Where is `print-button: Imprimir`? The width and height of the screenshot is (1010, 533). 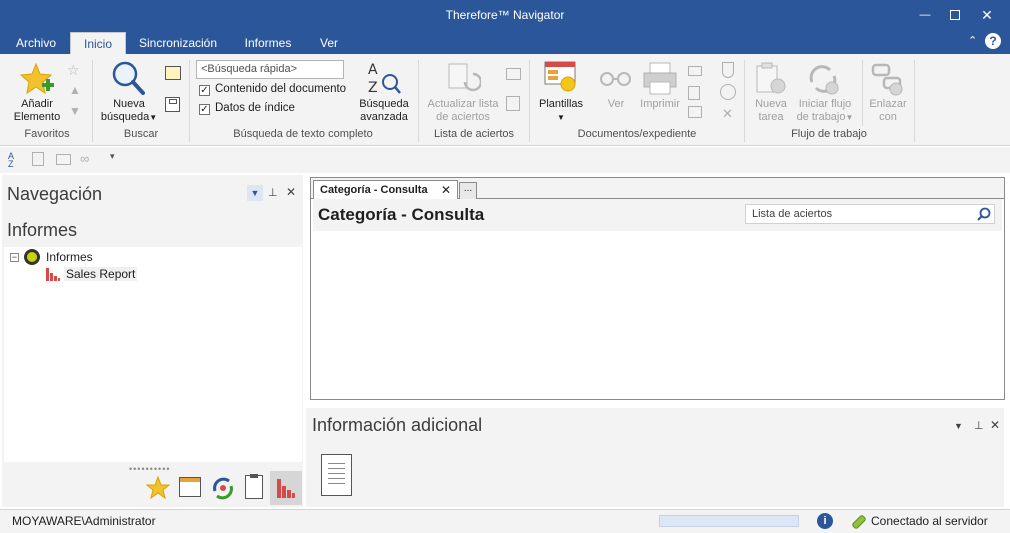
print-button: Imprimir is located at coordinates (660, 104).